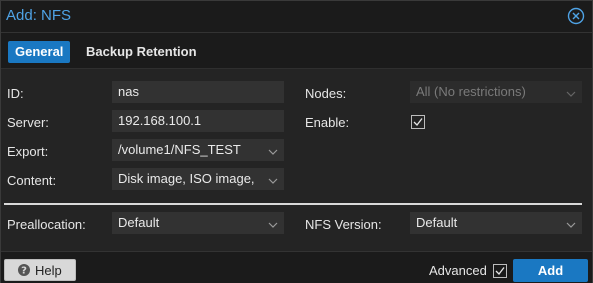 The height and width of the screenshot is (283, 593). I want to click on nfs-version-select: Default, so click(496, 223).